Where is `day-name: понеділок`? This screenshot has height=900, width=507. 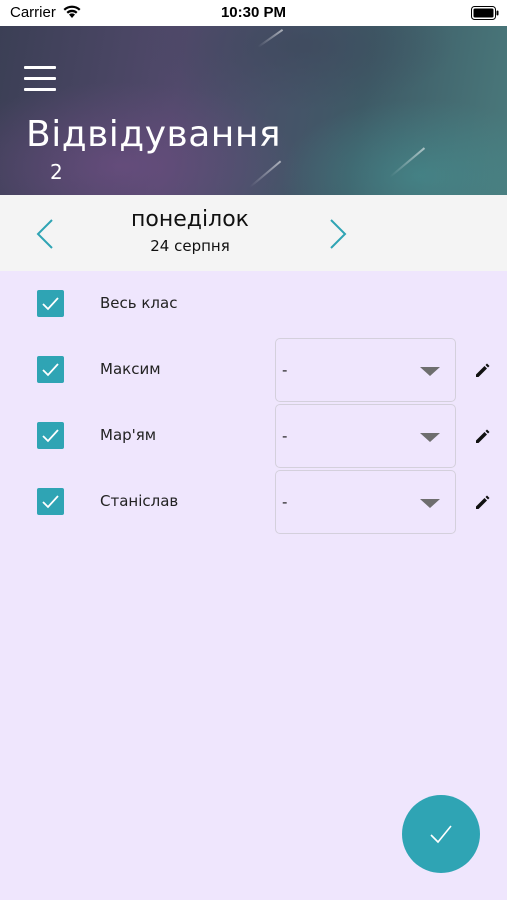
day-name: понеділок is located at coordinates (190, 219).